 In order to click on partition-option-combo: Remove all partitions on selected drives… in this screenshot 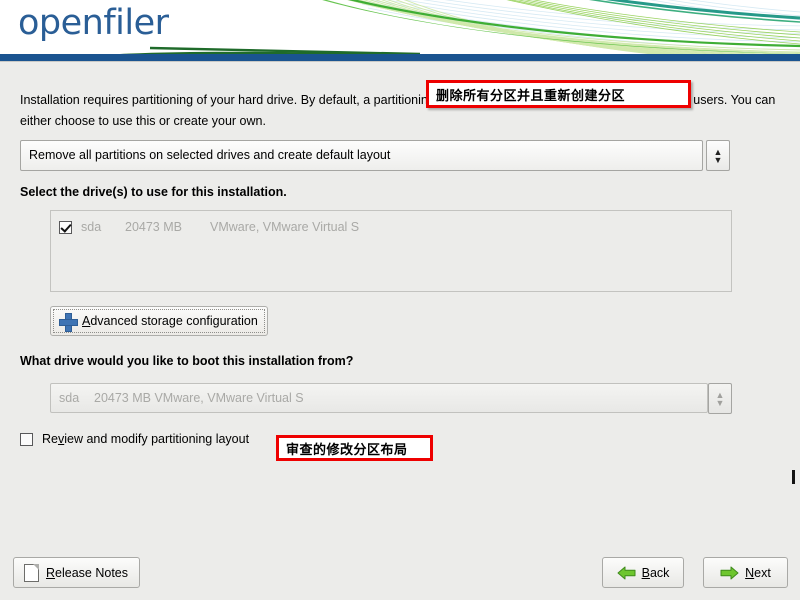, I will do `click(361, 155)`.